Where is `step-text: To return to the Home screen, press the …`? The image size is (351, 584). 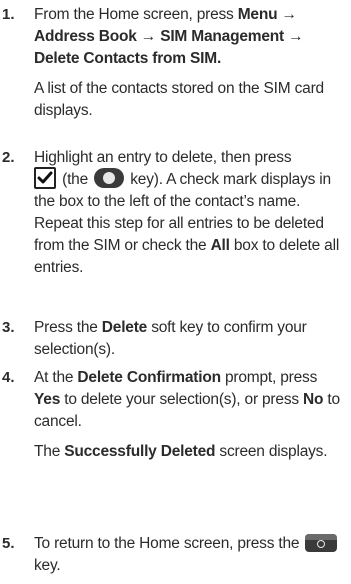 step-text: To return to the Home screen, press the … is located at coordinates (190, 555).